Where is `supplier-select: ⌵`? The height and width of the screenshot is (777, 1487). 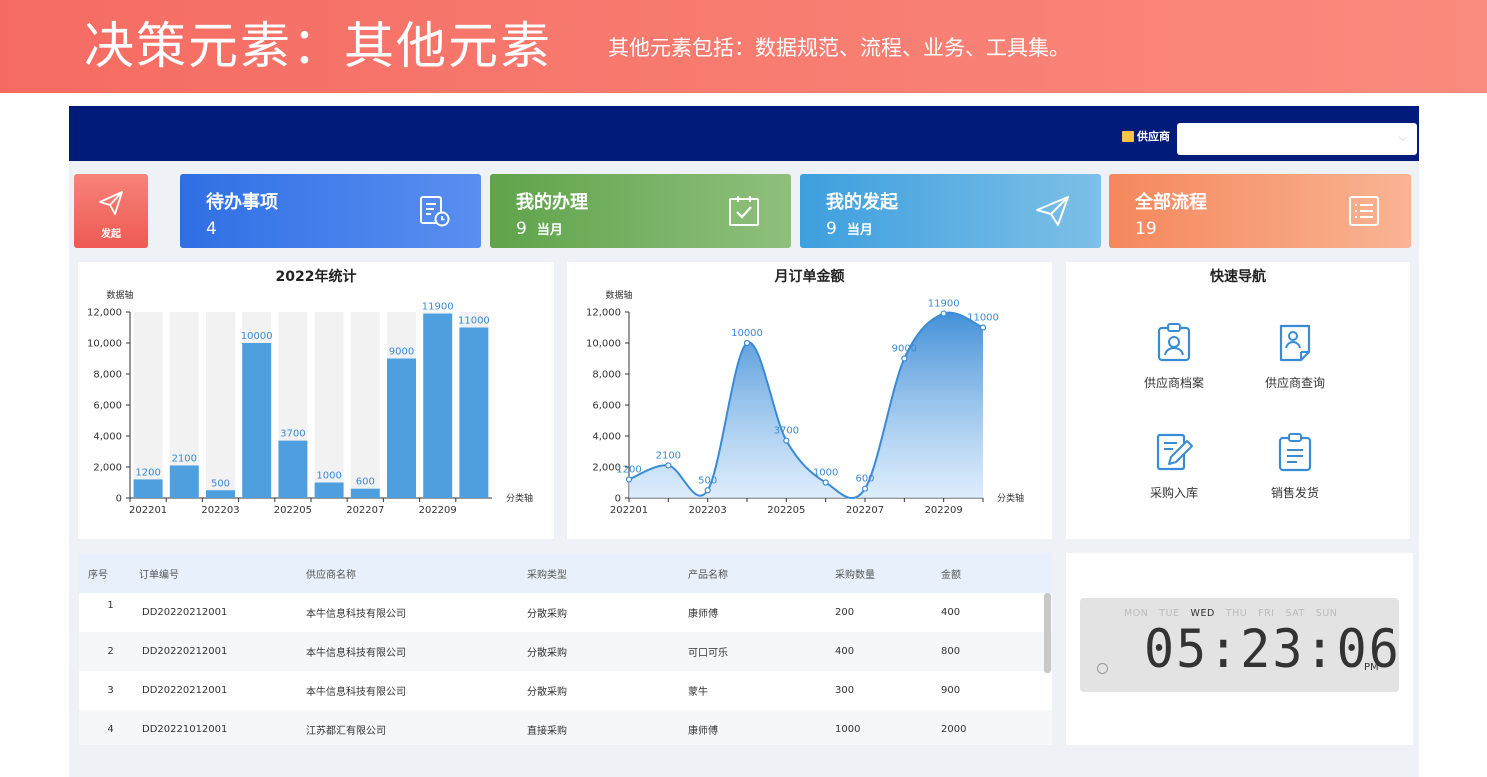 supplier-select: ⌵ is located at coordinates (1297, 139).